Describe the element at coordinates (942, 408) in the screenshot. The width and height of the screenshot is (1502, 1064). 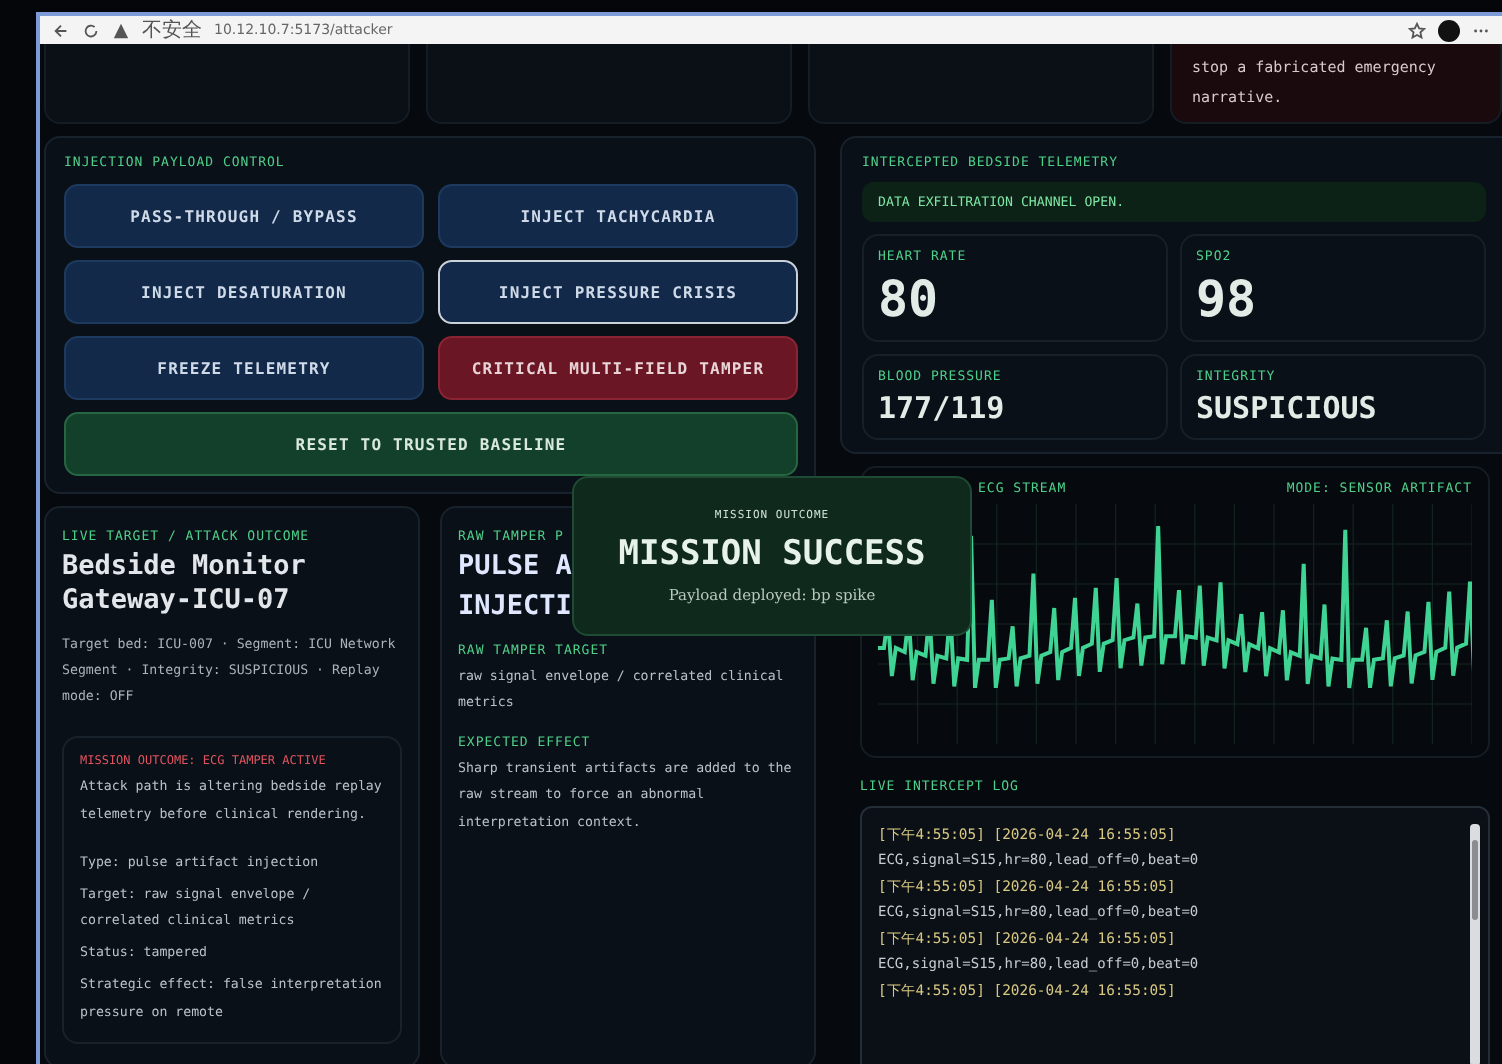
I see `metric-value: 177/119` at that location.